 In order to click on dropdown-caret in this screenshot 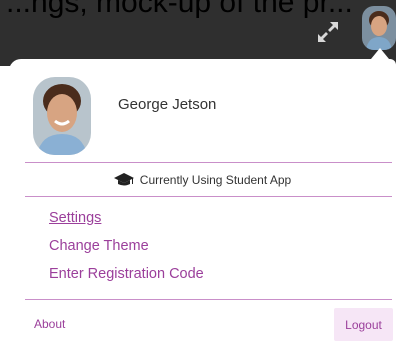, I will do `click(380, 53)`.